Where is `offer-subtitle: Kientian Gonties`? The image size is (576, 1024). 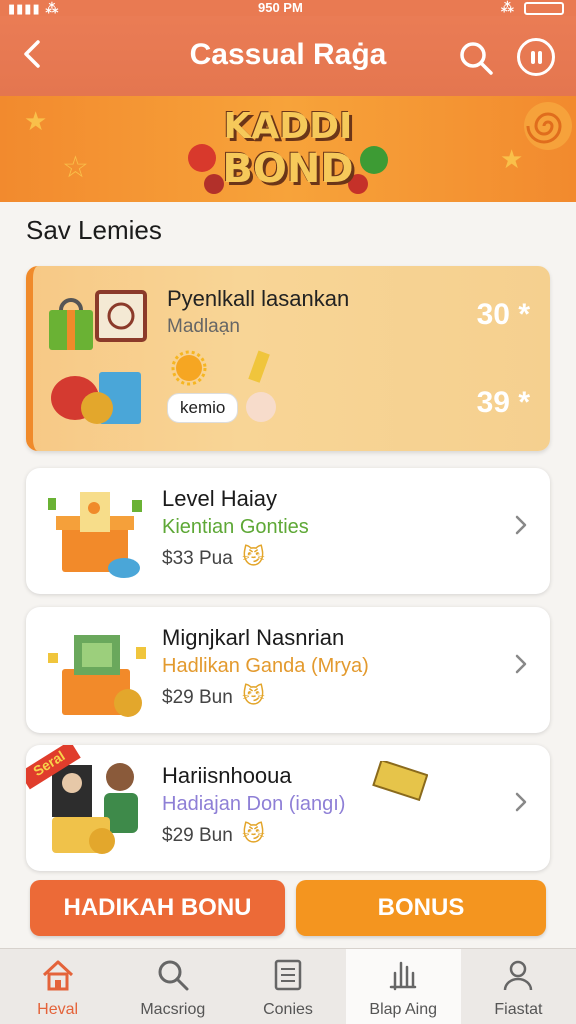 offer-subtitle: Kientian Gonties is located at coordinates (235, 527).